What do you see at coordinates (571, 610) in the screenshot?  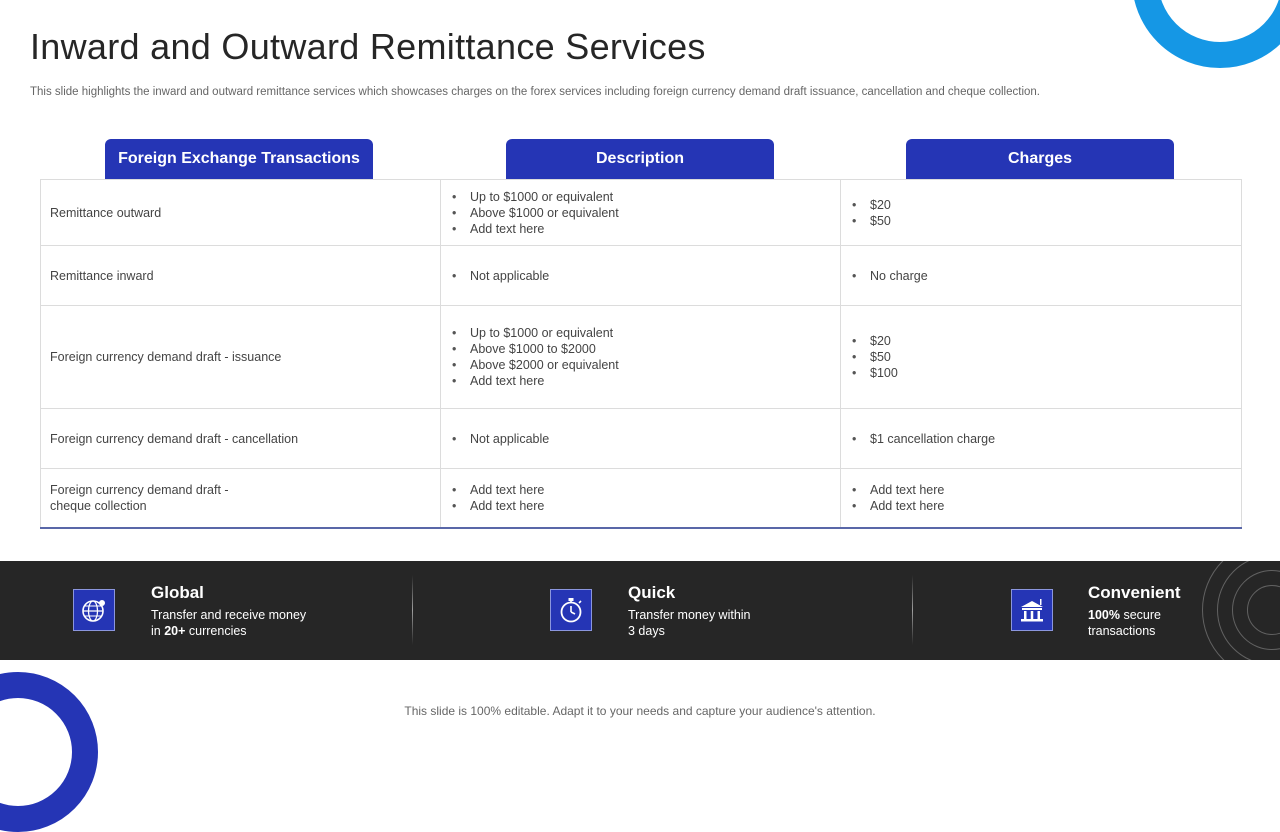 I see `stopwatch-icon` at bounding box center [571, 610].